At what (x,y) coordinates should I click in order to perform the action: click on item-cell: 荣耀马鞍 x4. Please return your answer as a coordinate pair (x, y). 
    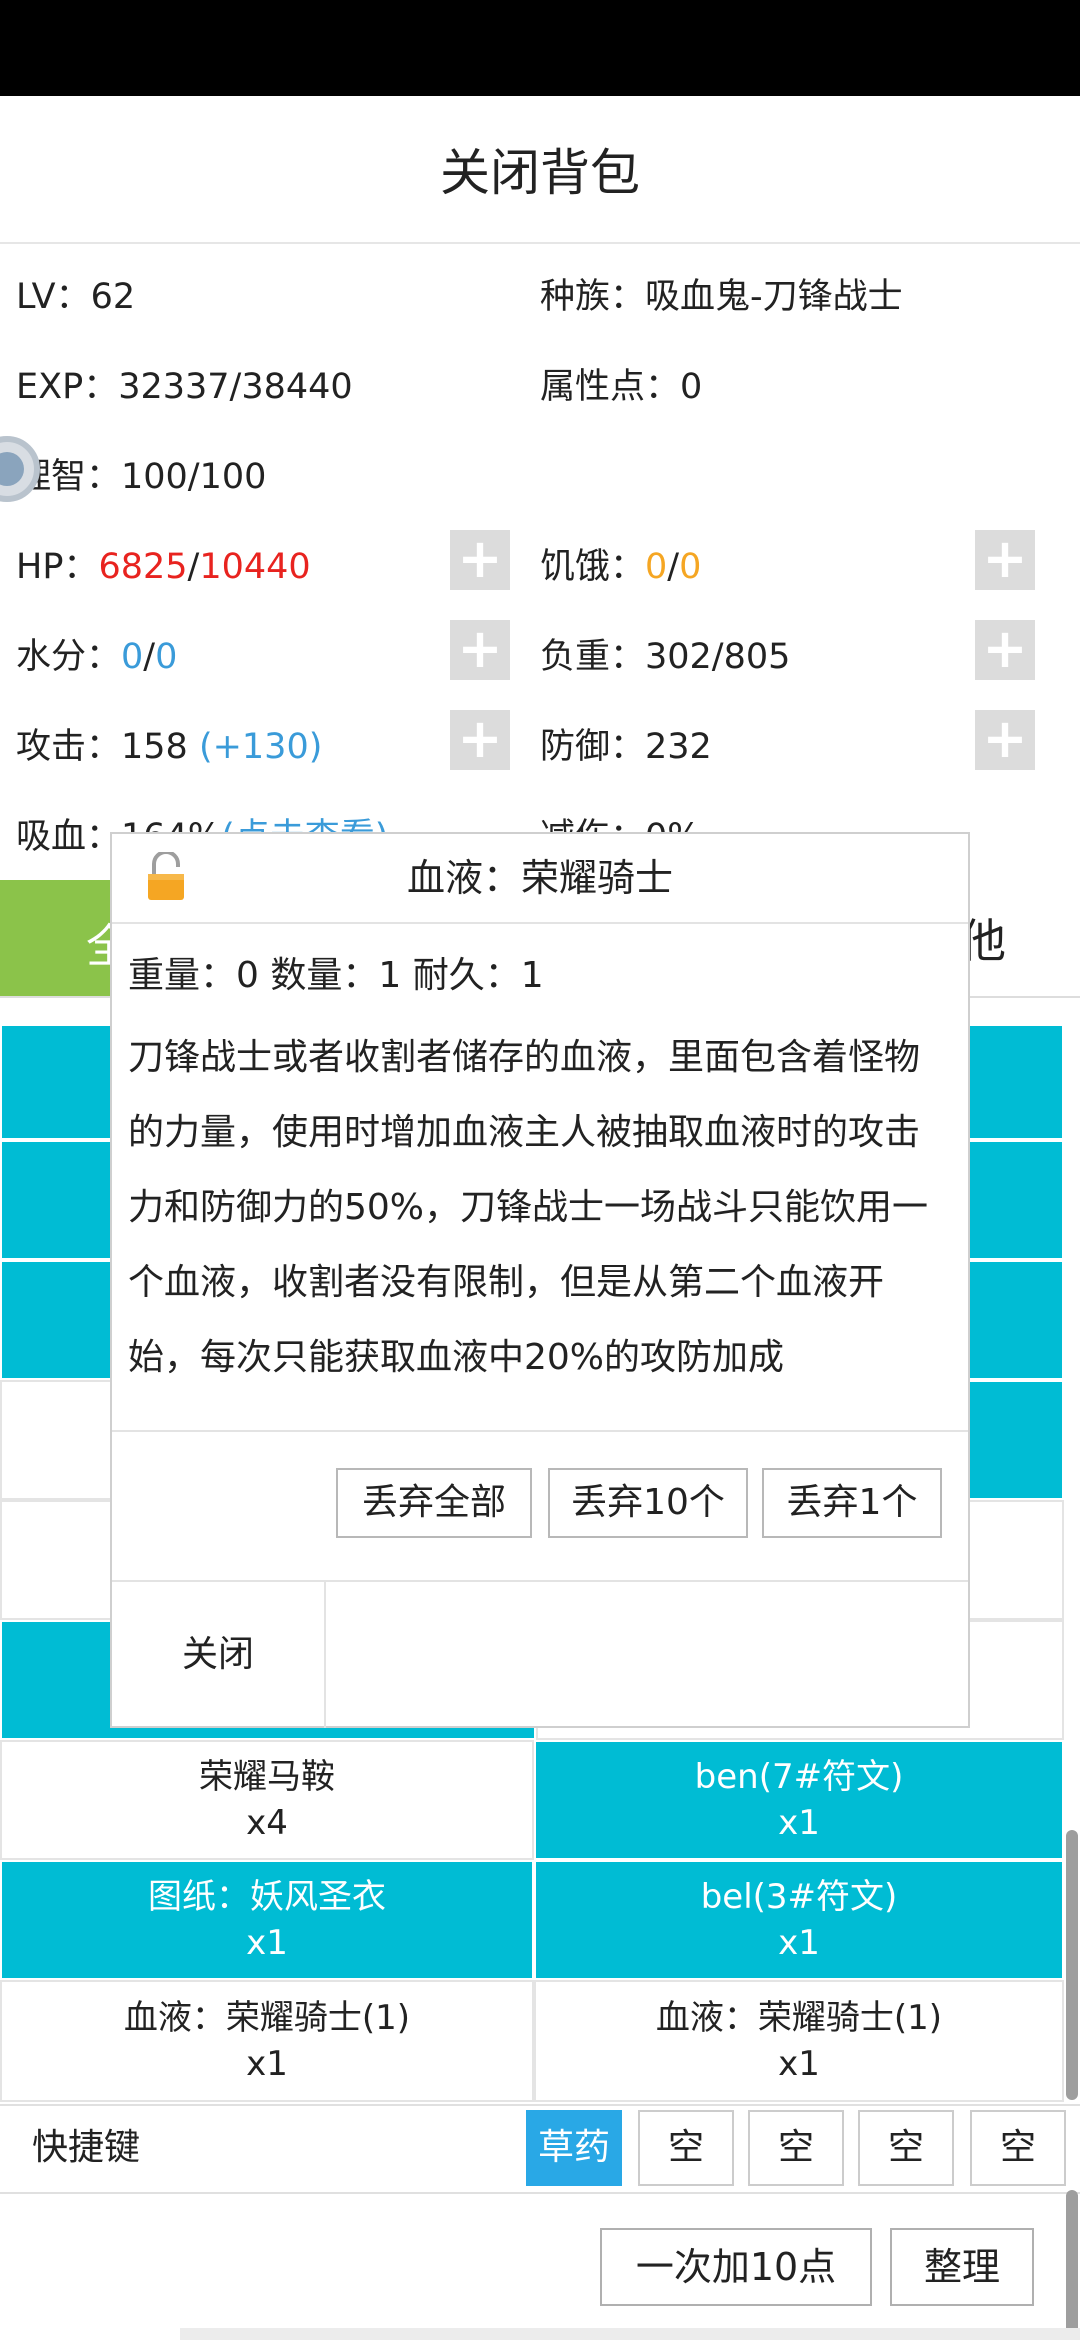
    Looking at the image, I should click on (267, 1800).